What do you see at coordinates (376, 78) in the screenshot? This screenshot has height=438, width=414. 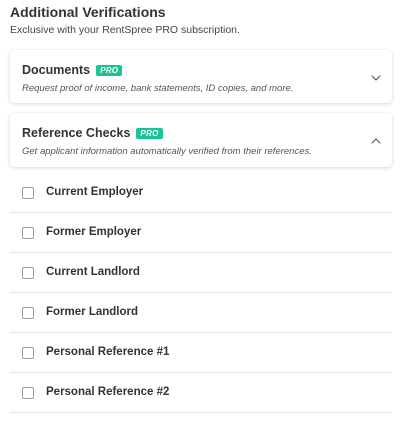 I see `chevron-down-icon` at bounding box center [376, 78].